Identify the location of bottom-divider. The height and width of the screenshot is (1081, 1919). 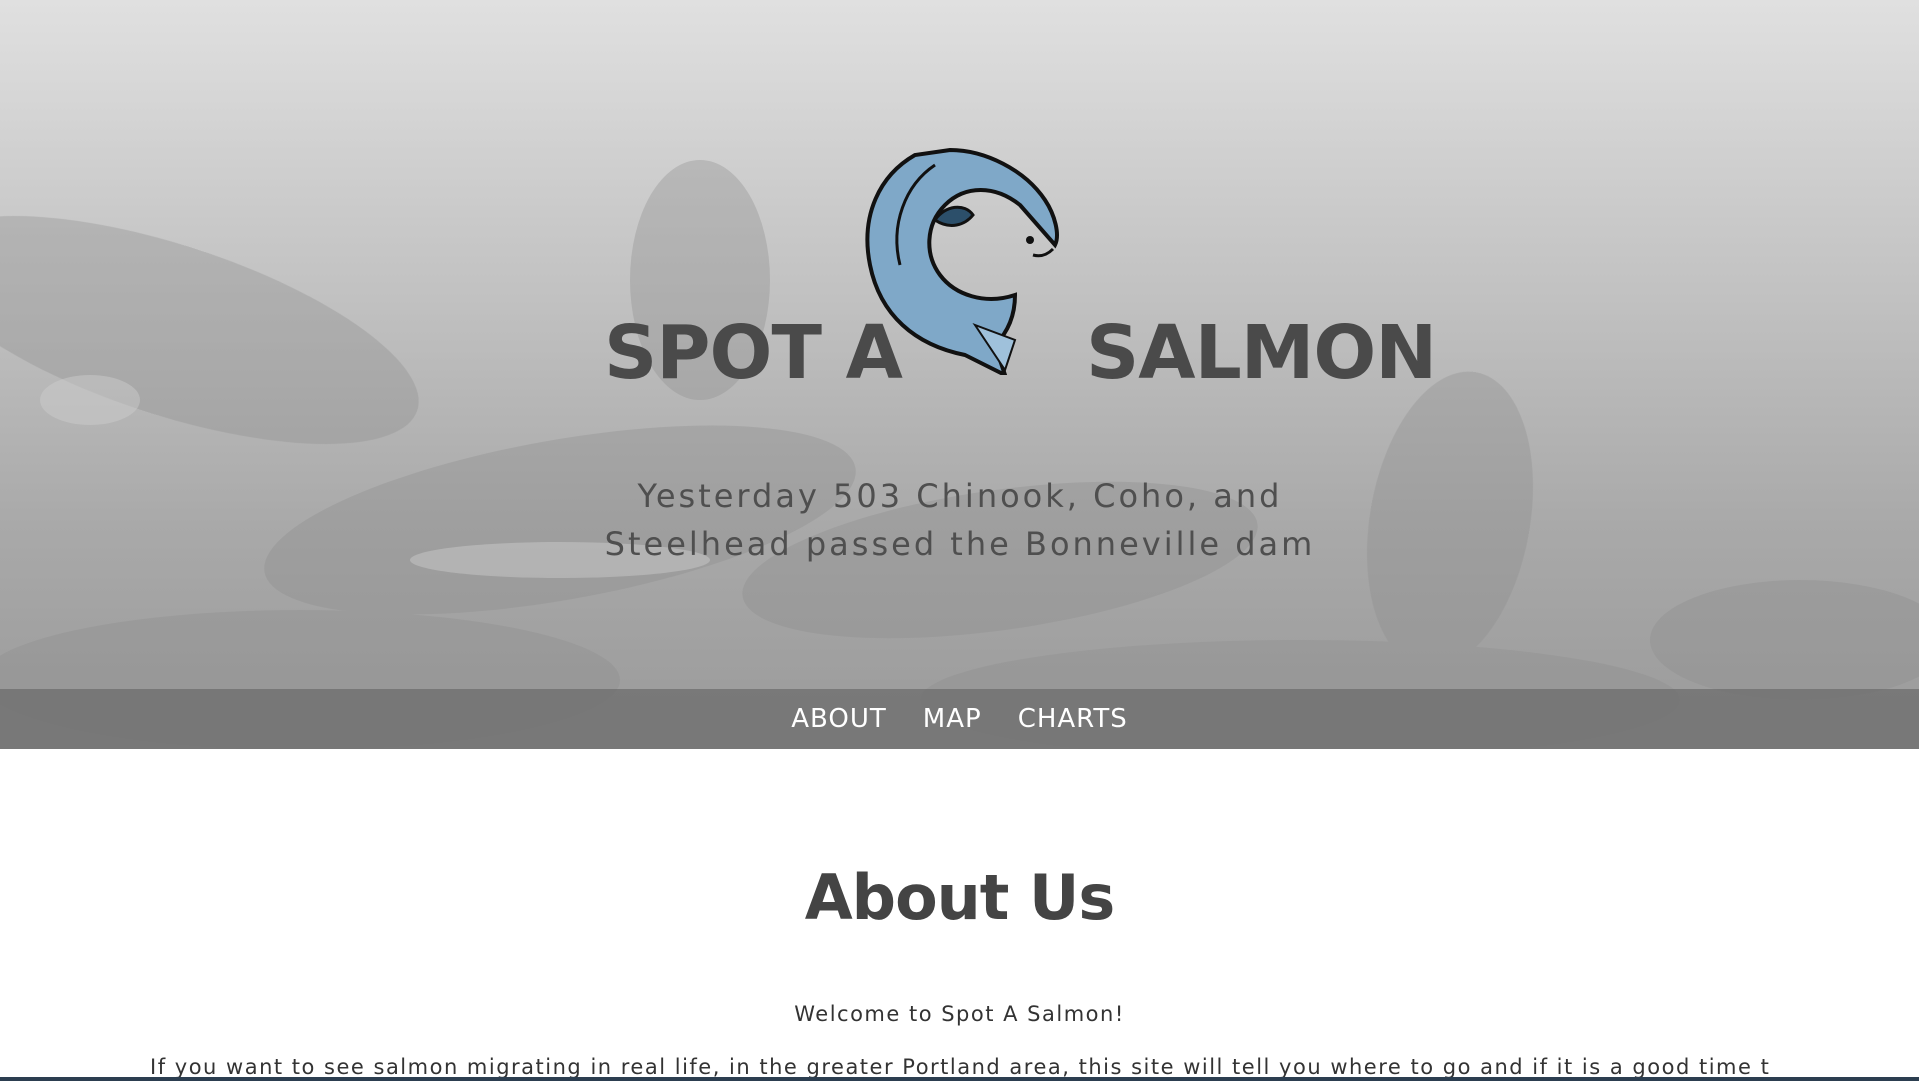
(959, 1079).